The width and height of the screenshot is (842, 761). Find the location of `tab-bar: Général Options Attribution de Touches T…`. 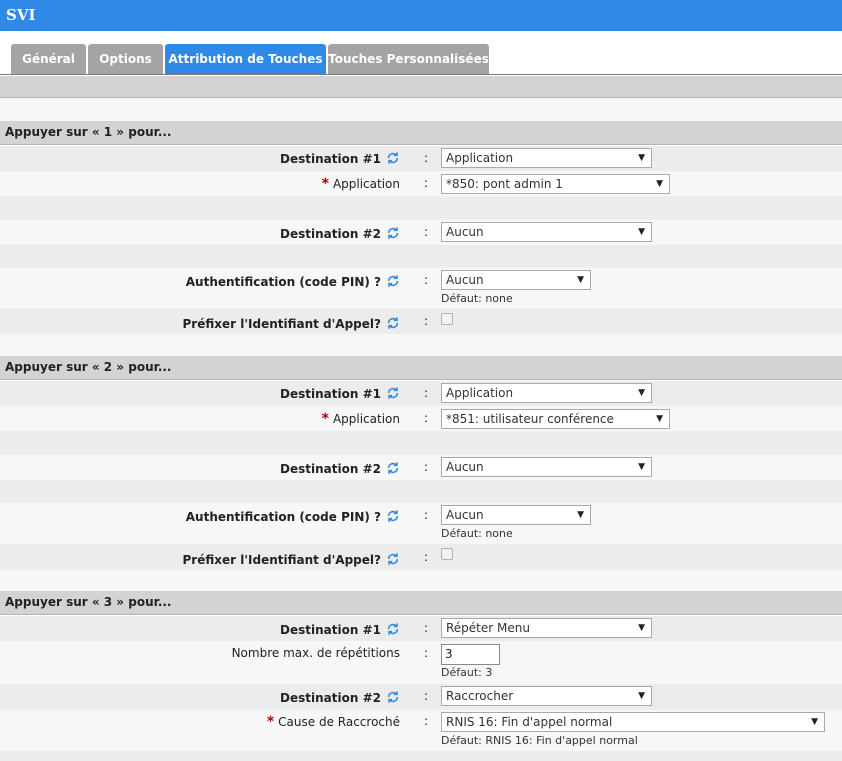

tab-bar: Général Options Attribution de Touches T… is located at coordinates (421, 59).